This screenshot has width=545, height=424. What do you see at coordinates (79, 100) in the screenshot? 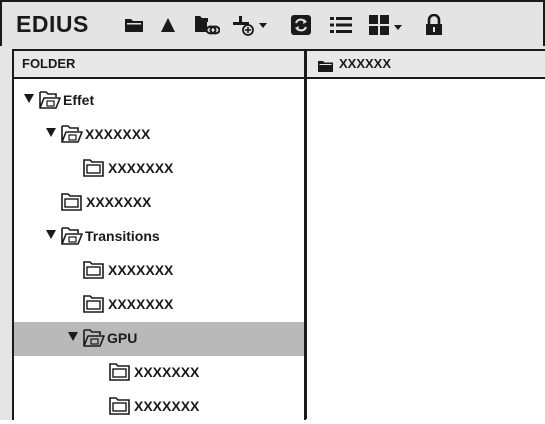
I see `tree-item-label: Effet` at bounding box center [79, 100].